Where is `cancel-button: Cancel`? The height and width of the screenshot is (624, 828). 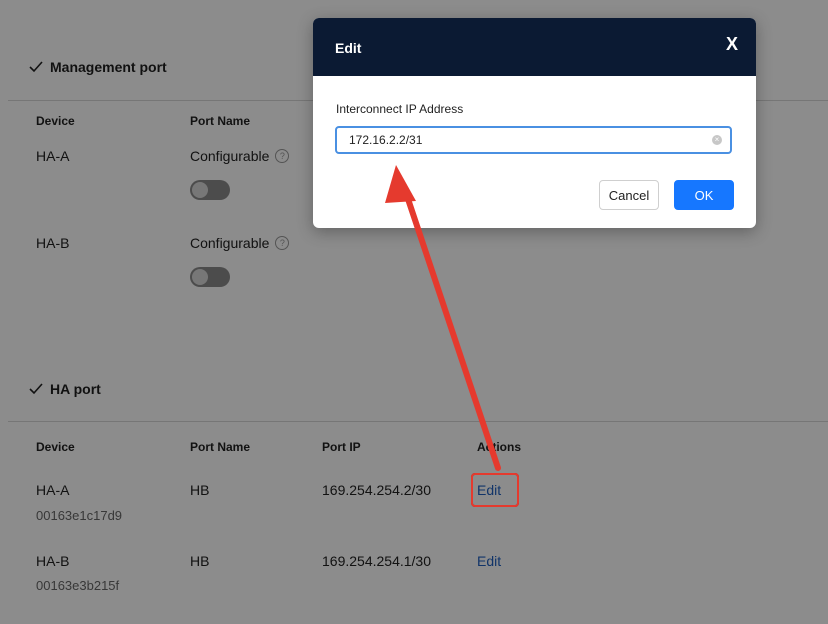
cancel-button: Cancel is located at coordinates (629, 195).